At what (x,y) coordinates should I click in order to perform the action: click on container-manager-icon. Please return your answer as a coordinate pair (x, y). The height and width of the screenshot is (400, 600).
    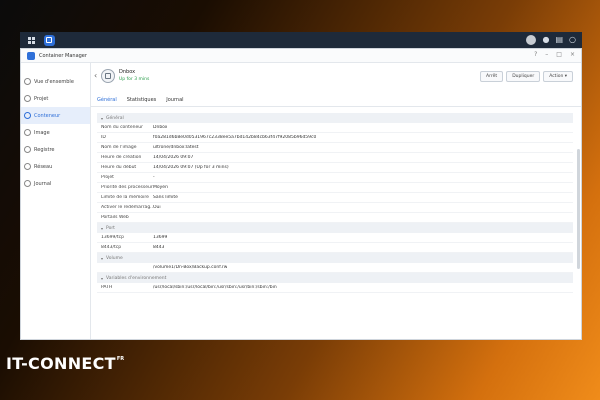
    Looking at the image, I should click on (49, 40).